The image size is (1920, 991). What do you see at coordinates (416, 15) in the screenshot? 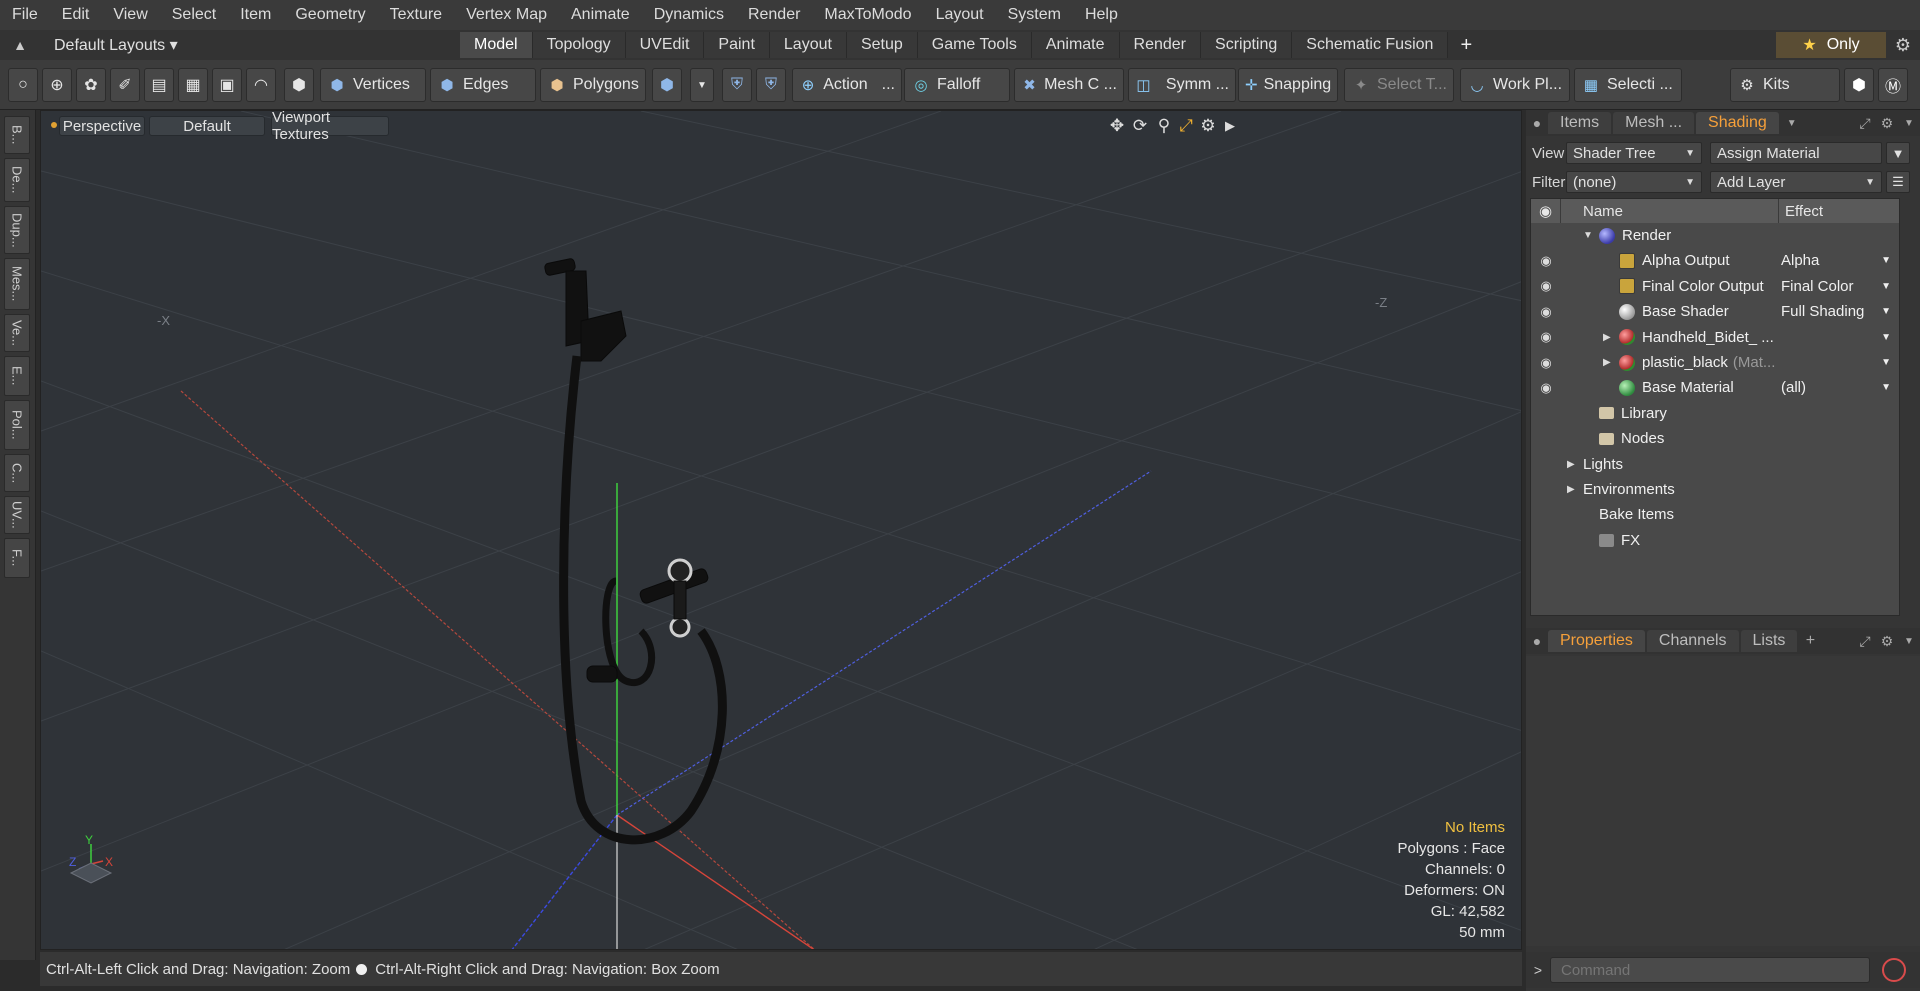
I see `menu-texture: Texture` at bounding box center [416, 15].